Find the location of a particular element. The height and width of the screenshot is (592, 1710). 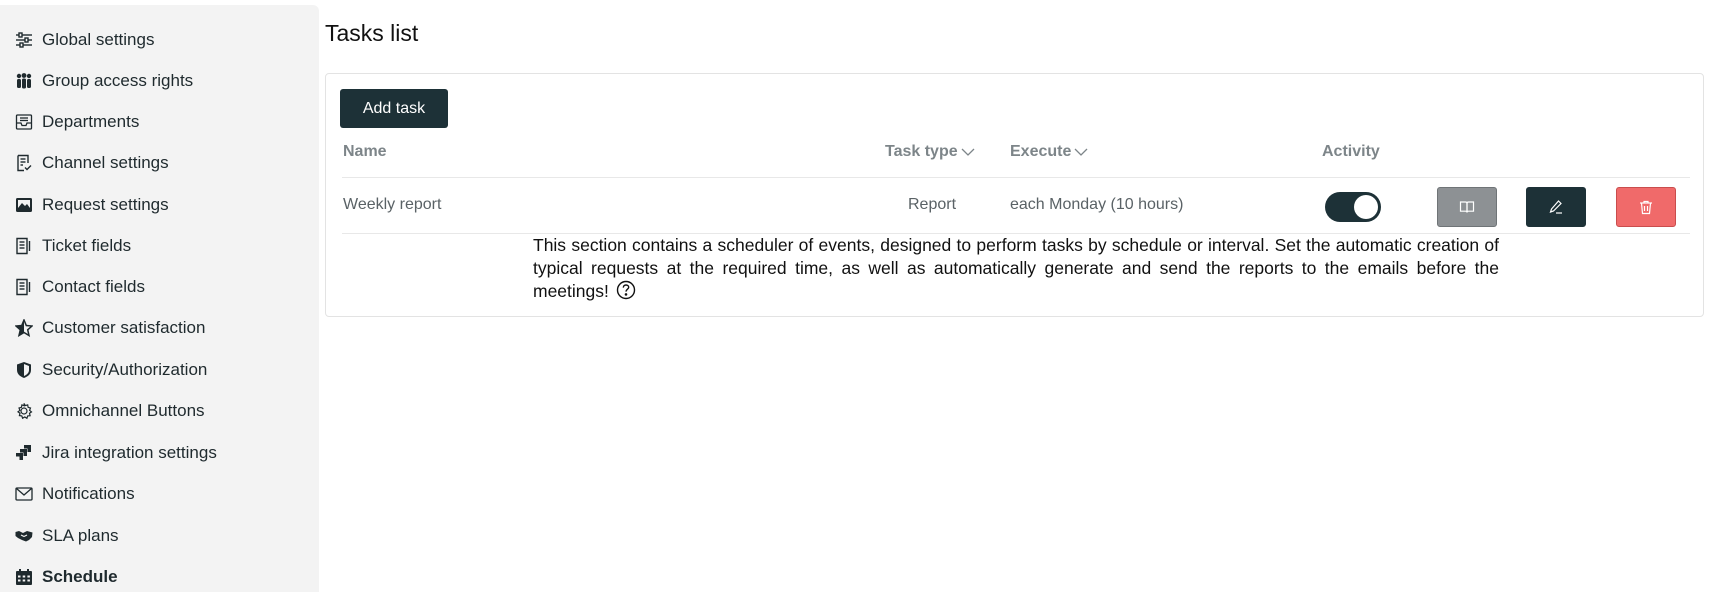

column-header-task-type: Task type is located at coordinates (930, 152).